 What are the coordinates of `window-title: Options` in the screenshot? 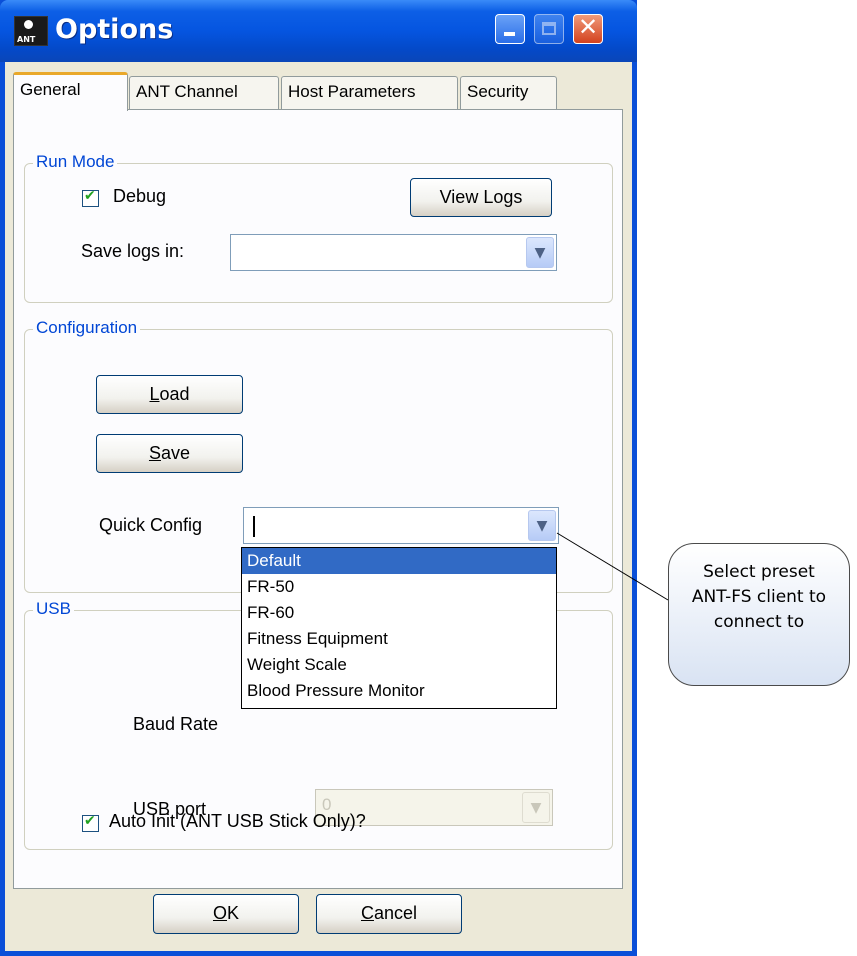 It's located at (114, 29).